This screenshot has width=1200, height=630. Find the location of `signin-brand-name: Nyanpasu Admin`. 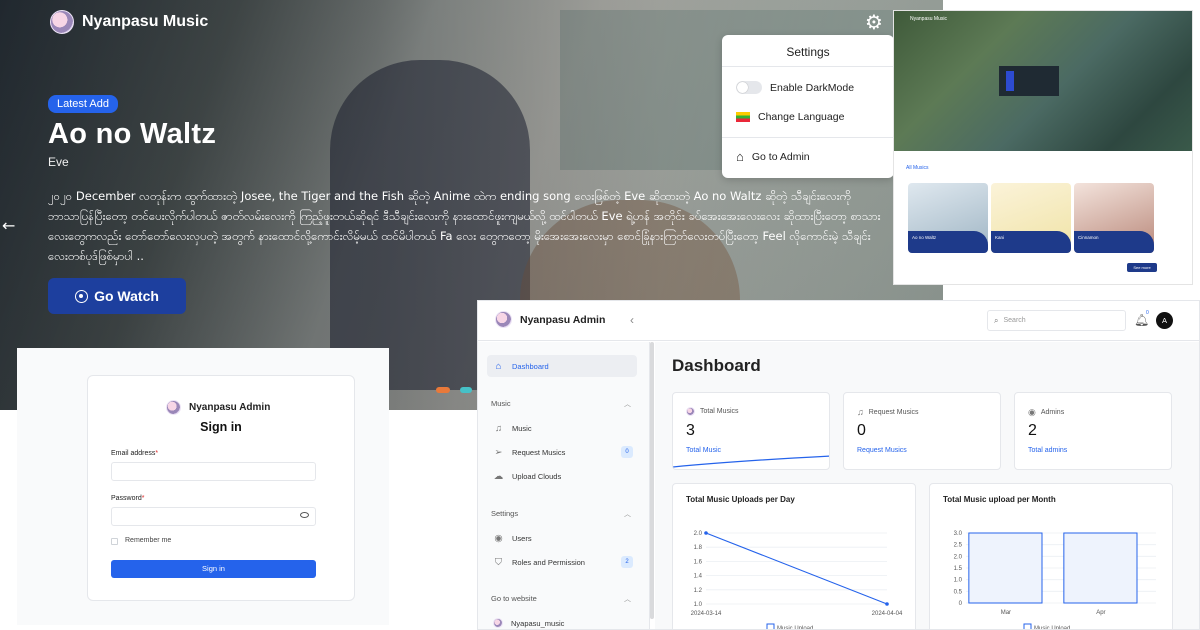

signin-brand-name: Nyanpasu Admin is located at coordinates (230, 407).